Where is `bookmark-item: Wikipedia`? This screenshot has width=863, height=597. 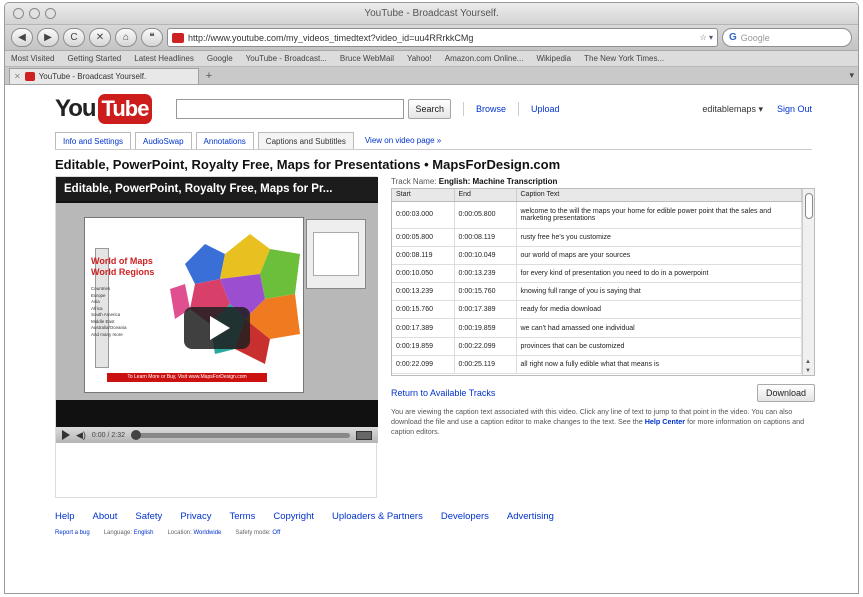
bookmark-item: Wikipedia is located at coordinates (553, 58).